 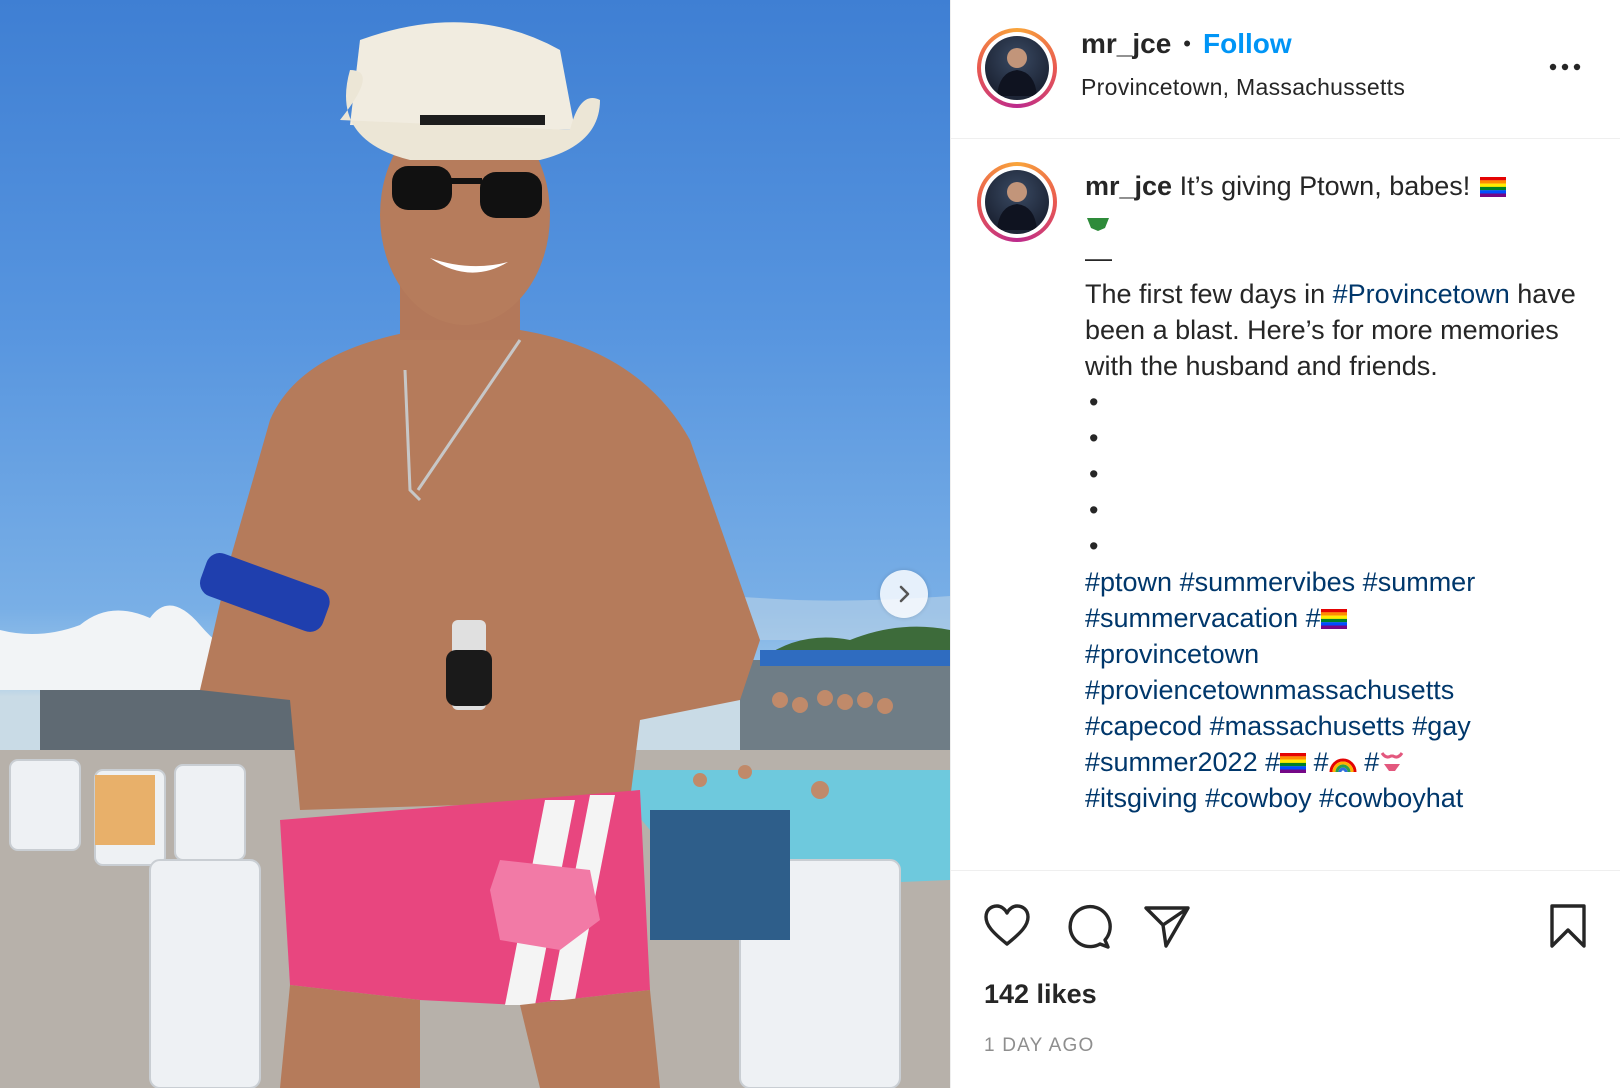 I want to click on follow-button: Follow, so click(x=1247, y=44).